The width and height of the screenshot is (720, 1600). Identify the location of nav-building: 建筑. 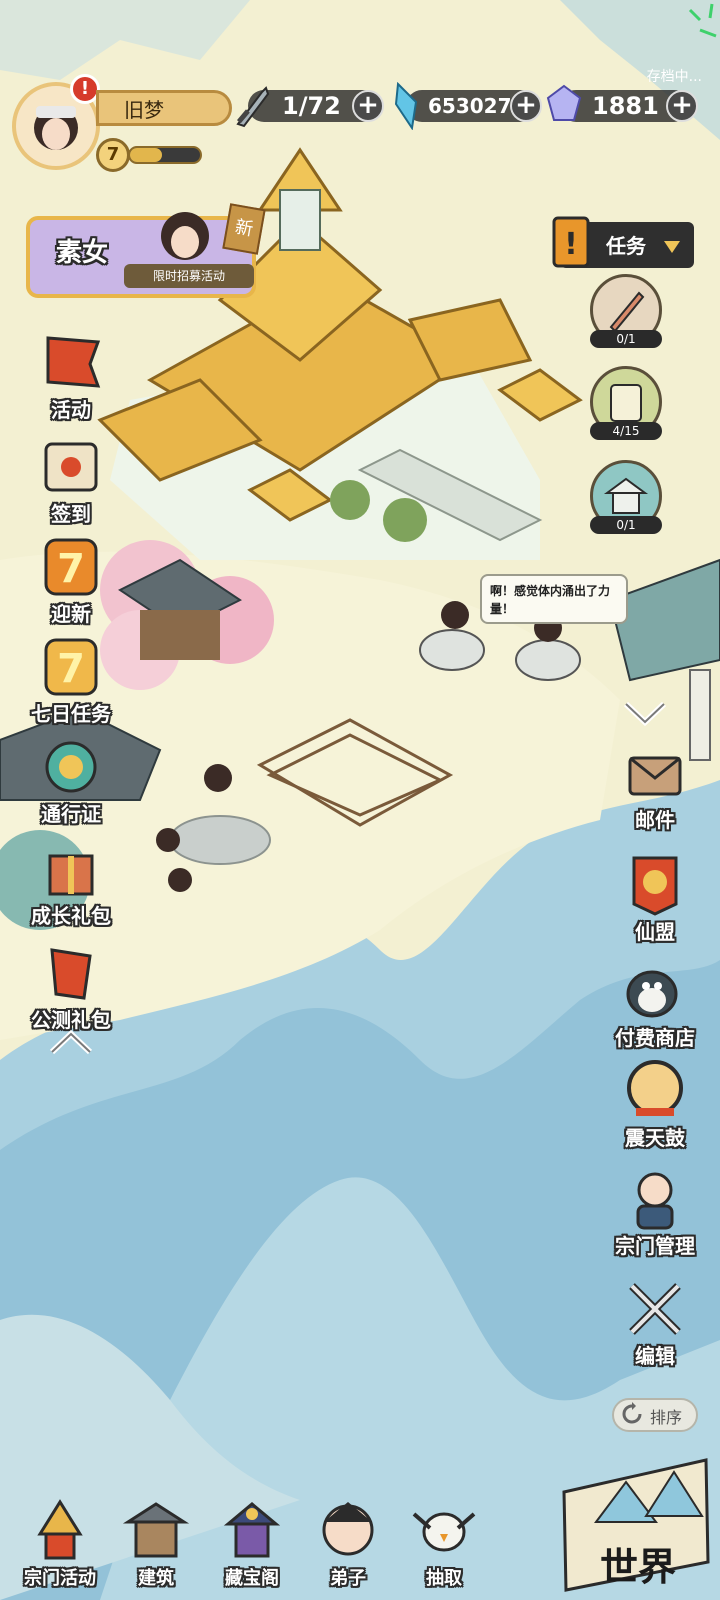
(156, 1545).